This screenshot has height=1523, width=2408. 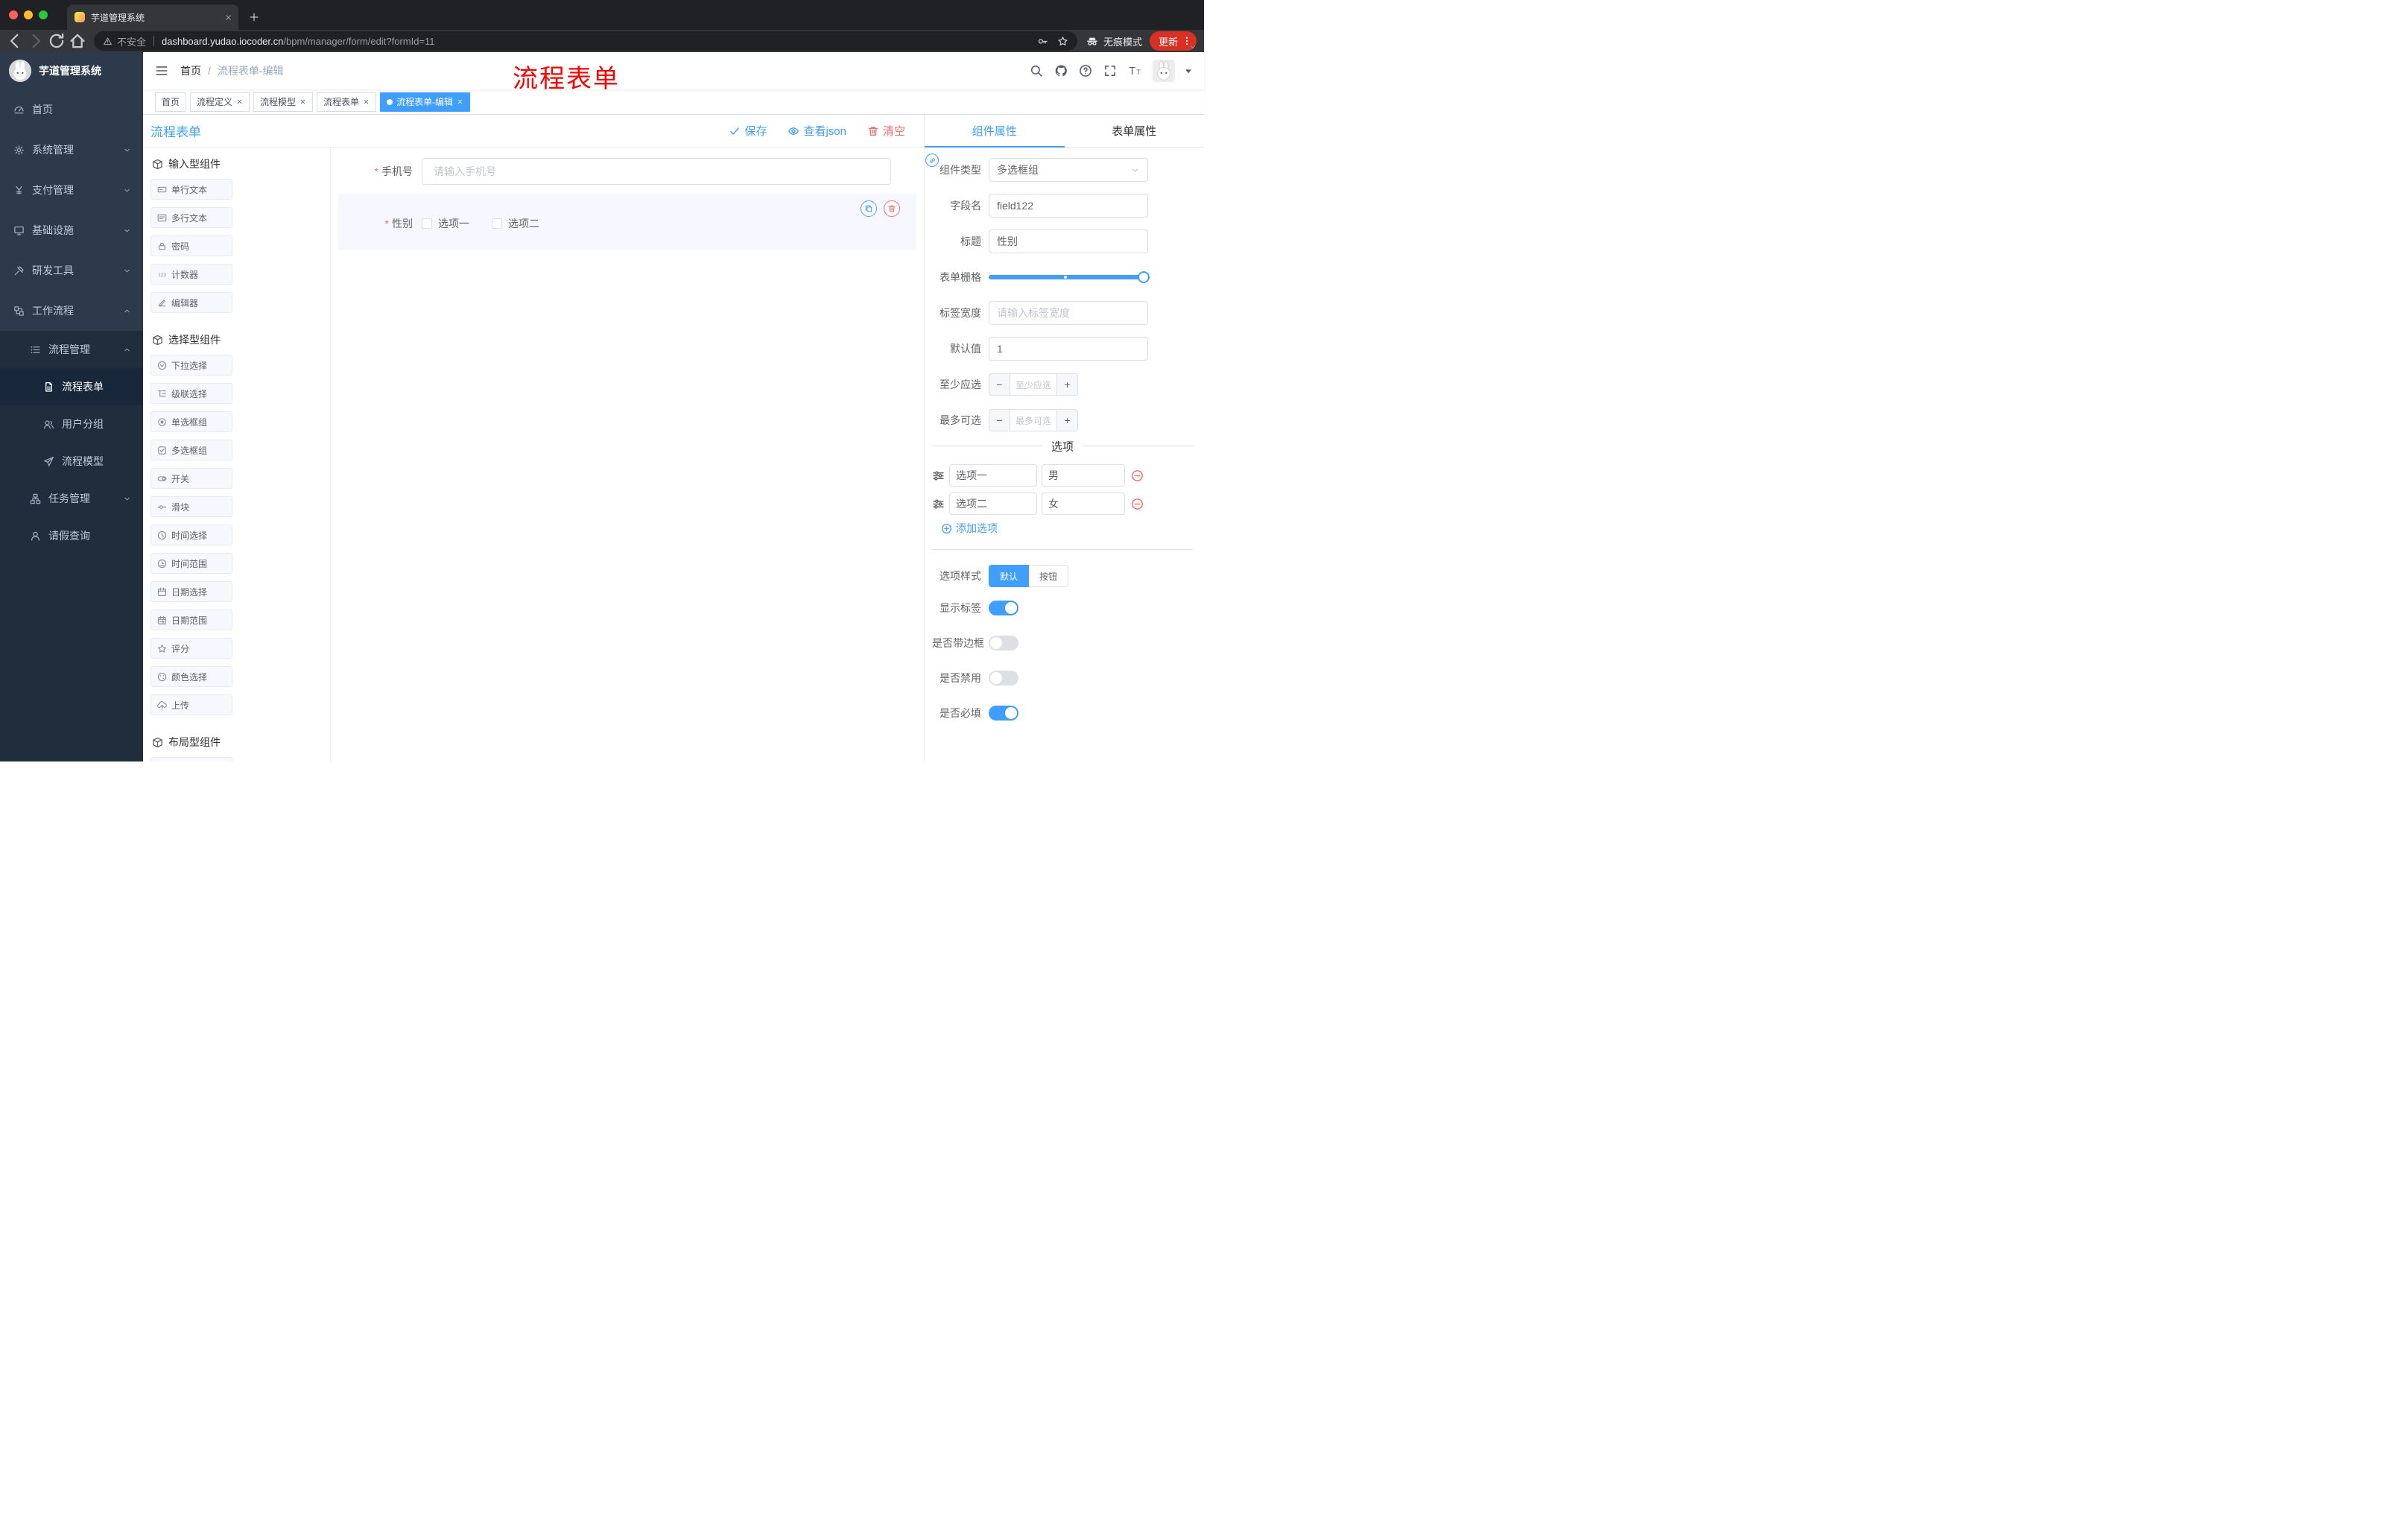 What do you see at coordinates (161, 70) in the screenshot?
I see `sidebar-toggle-button` at bounding box center [161, 70].